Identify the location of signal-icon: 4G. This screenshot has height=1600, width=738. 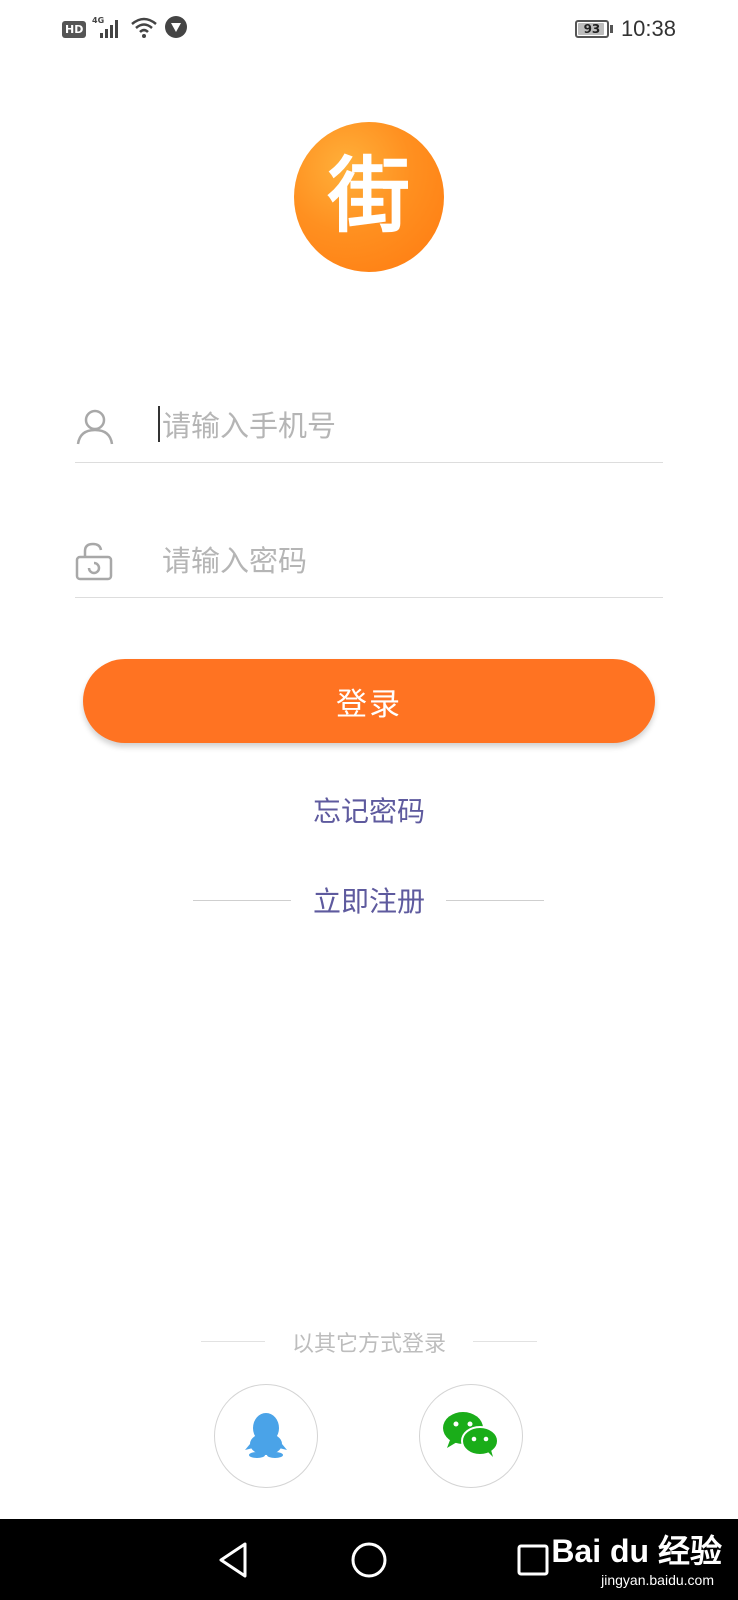
(108, 29).